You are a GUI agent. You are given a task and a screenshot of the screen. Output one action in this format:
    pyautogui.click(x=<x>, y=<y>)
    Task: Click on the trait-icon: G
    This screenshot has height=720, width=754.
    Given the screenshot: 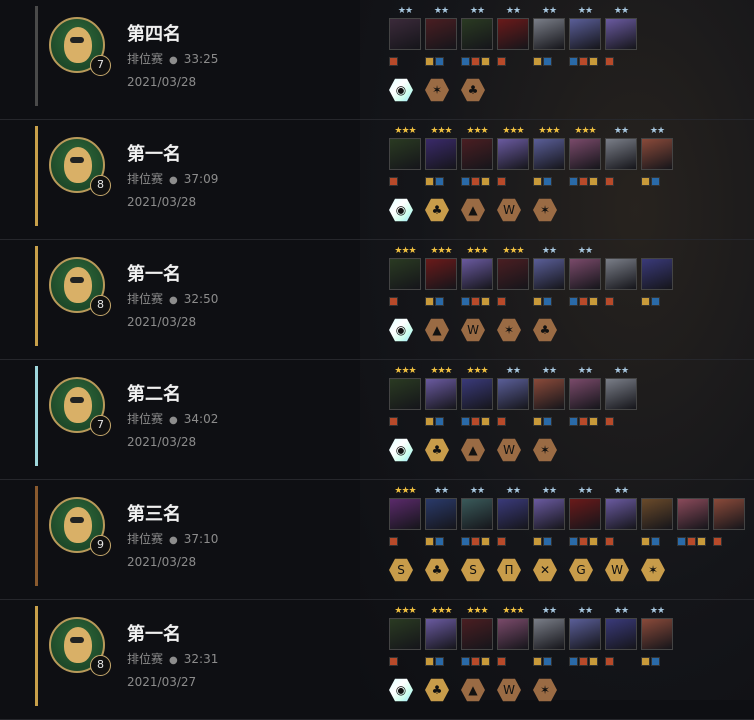 What is the action you would take?
    pyautogui.click(x=581, y=570)
    